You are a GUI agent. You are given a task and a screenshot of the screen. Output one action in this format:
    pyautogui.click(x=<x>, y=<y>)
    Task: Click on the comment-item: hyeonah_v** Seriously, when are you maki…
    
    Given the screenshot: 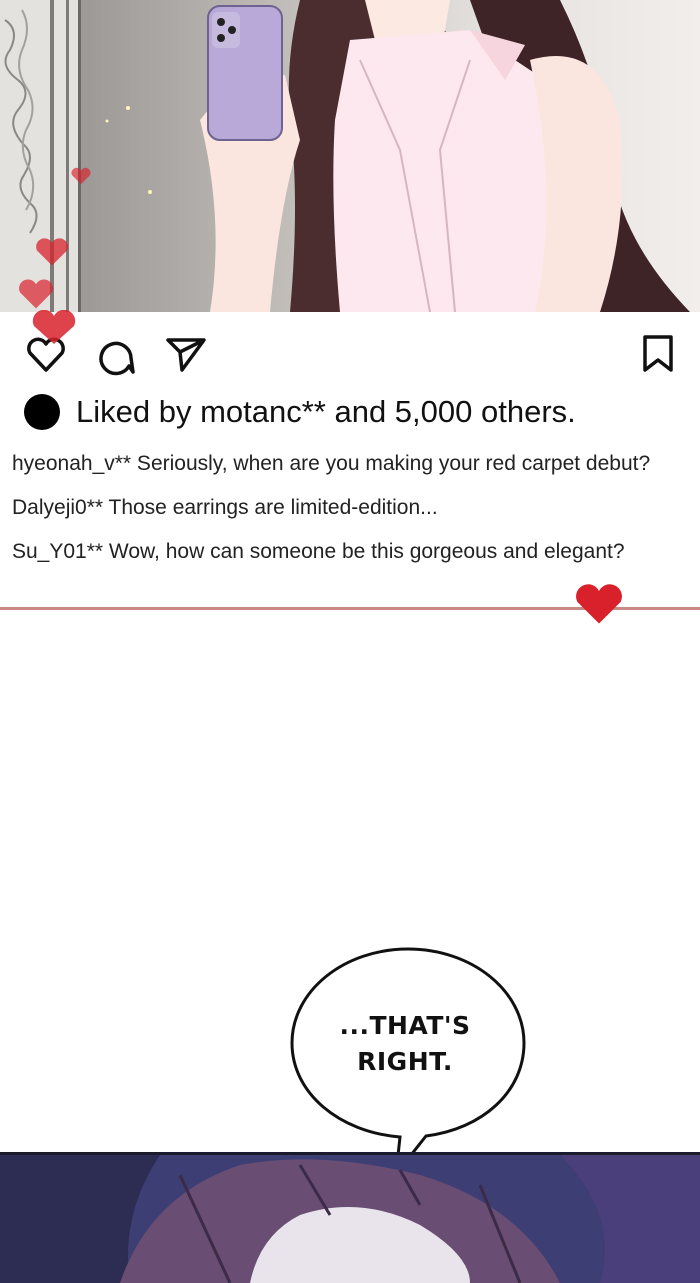 What is the action you would take?
    pyautogui.click(x=331, y=463)
    